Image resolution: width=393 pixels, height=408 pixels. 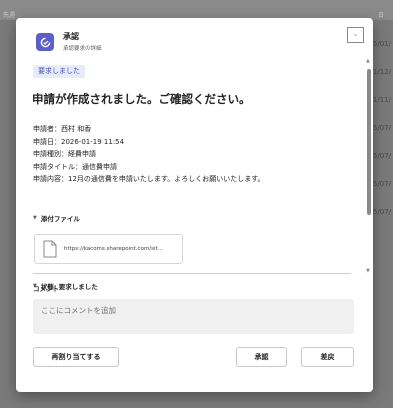 I want to click on close-button, so click(x=355, y=35).